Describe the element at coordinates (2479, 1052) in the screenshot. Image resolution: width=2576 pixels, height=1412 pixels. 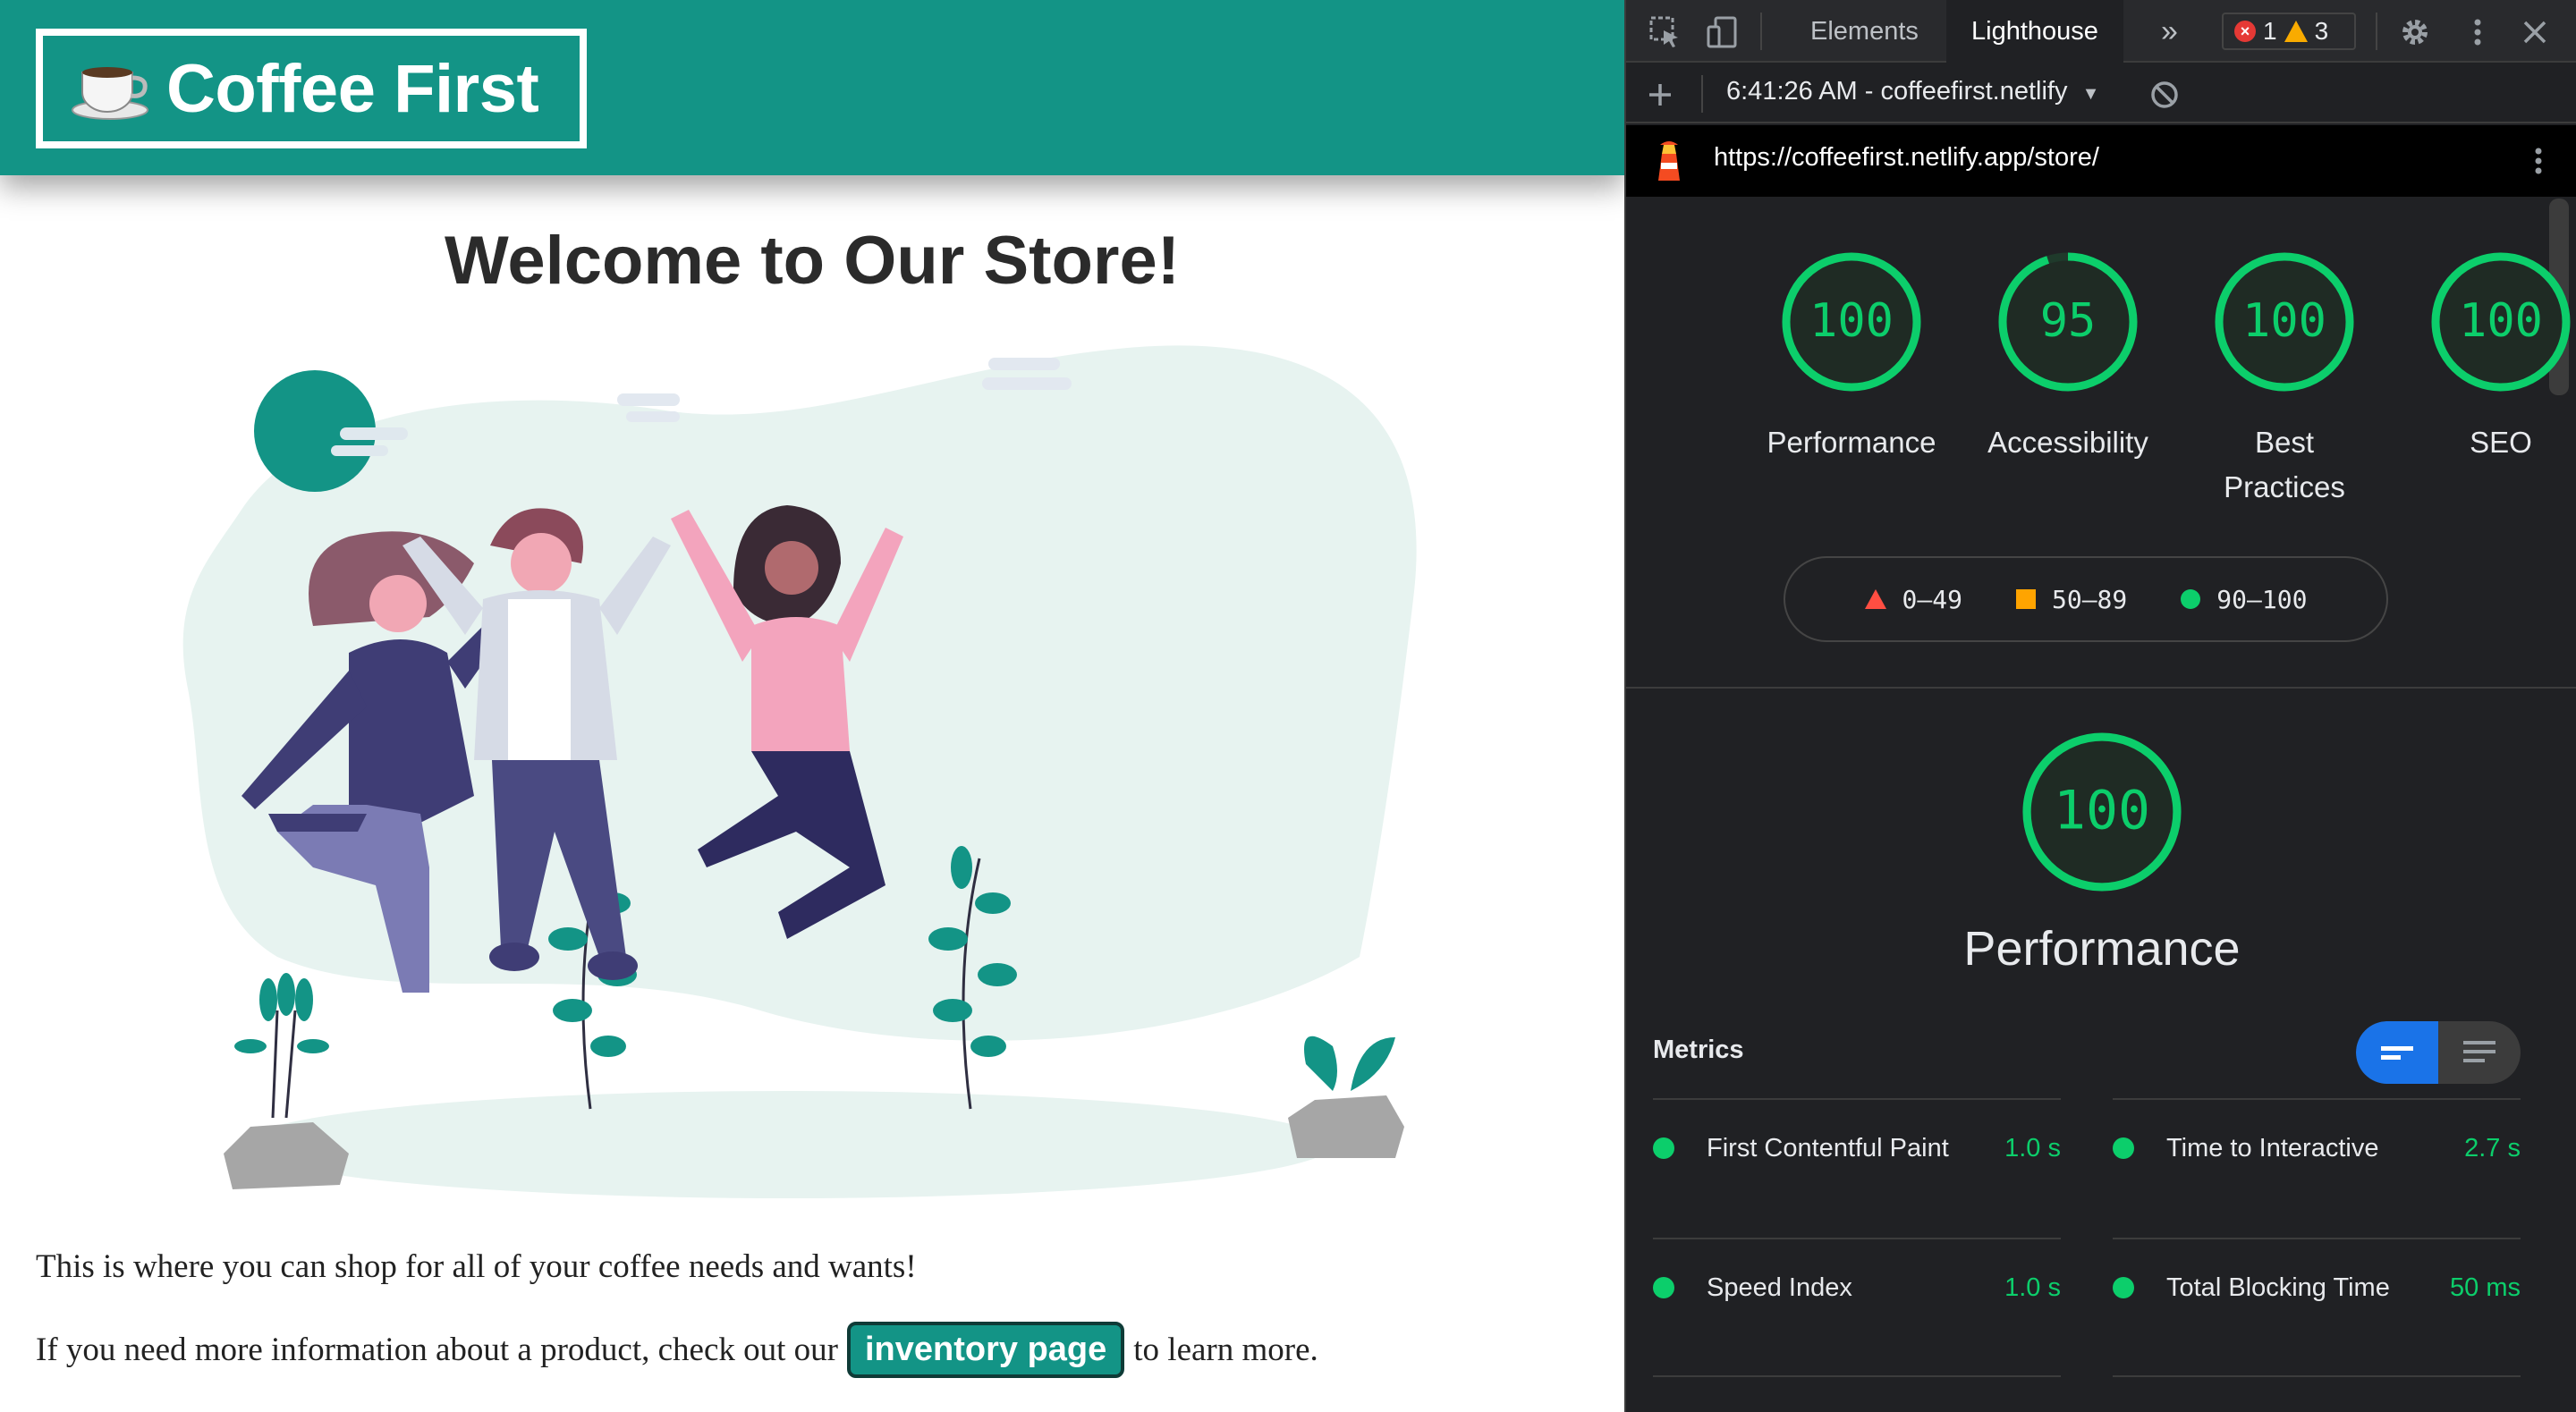
I see `expanded-lines-icon` at that location.